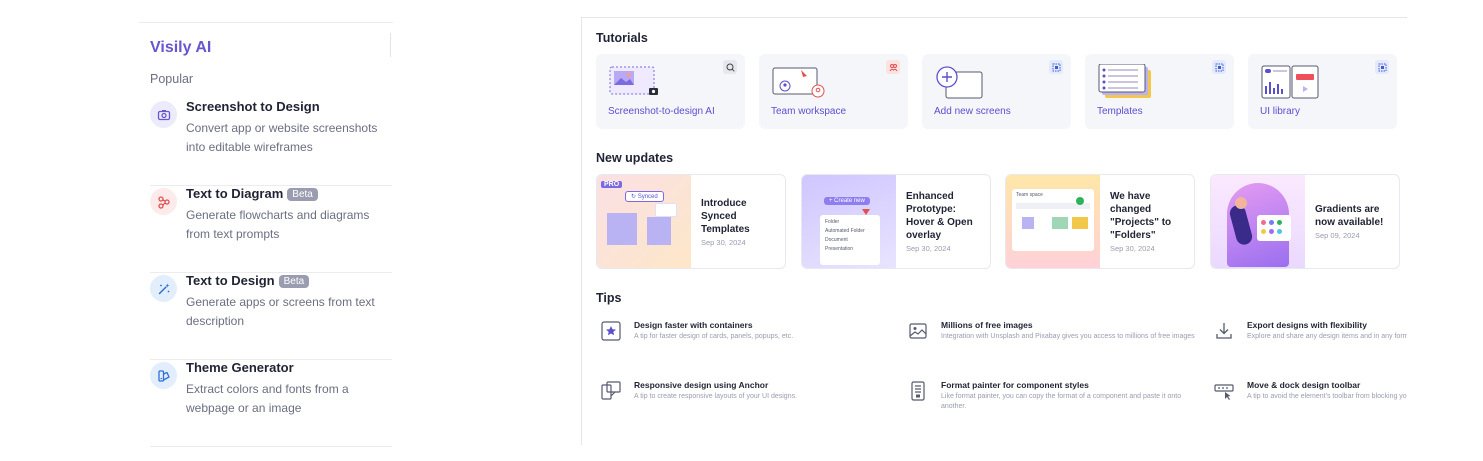 The image size is (1483, 461). Describe the element at coordinates (252, 193) in the screenshot. I see `ai-item-title: Text to Diagram Beta` at that location.